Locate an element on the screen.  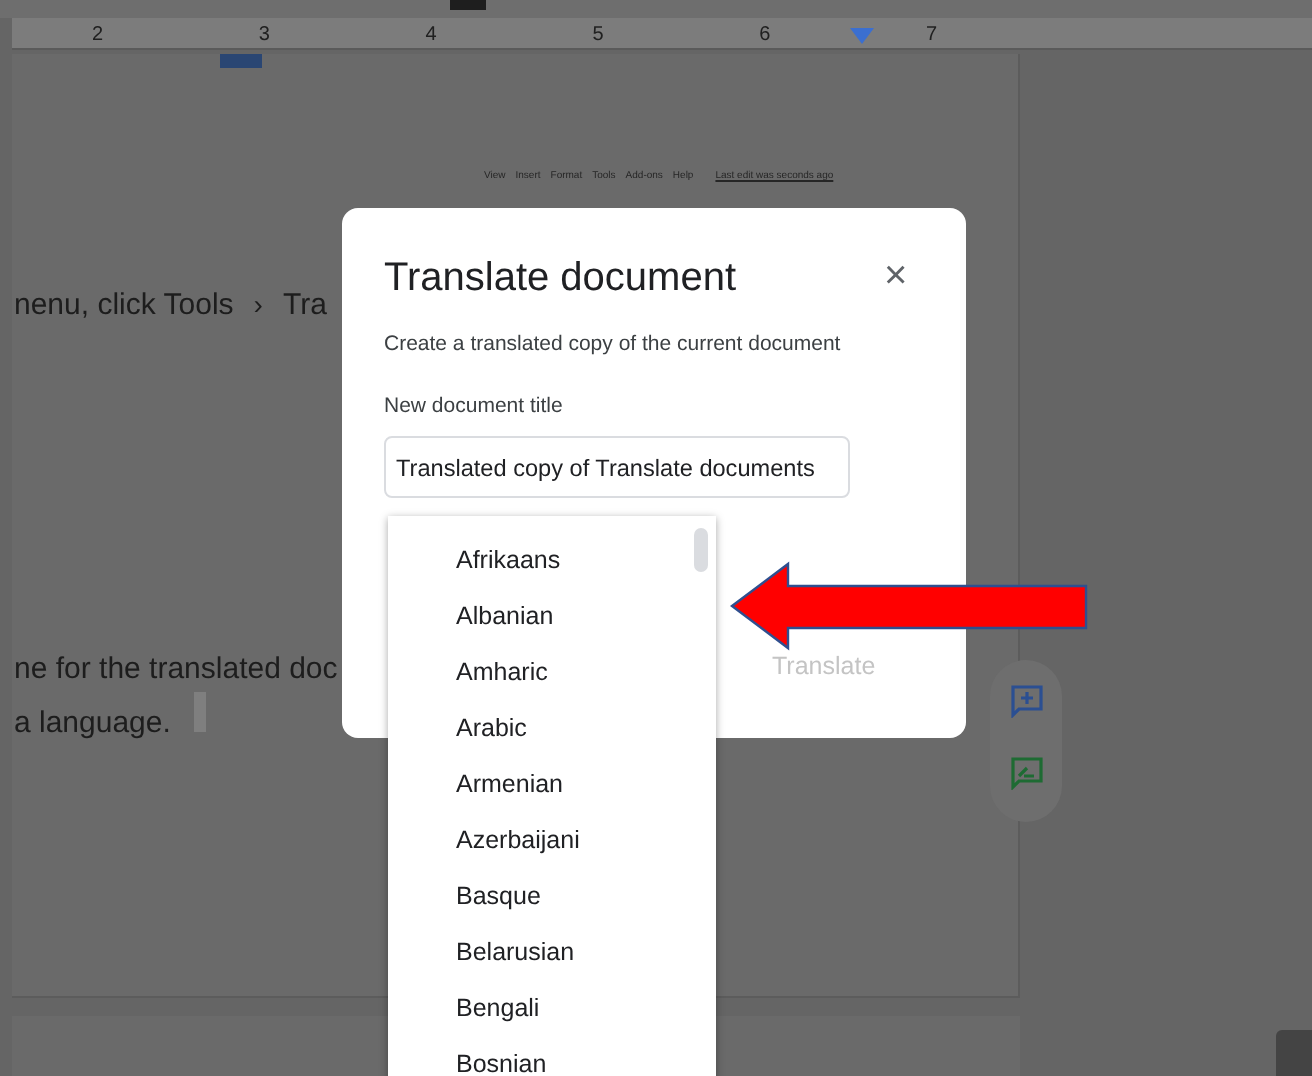
indent-marker-icon is located at coordinates (862, 36).